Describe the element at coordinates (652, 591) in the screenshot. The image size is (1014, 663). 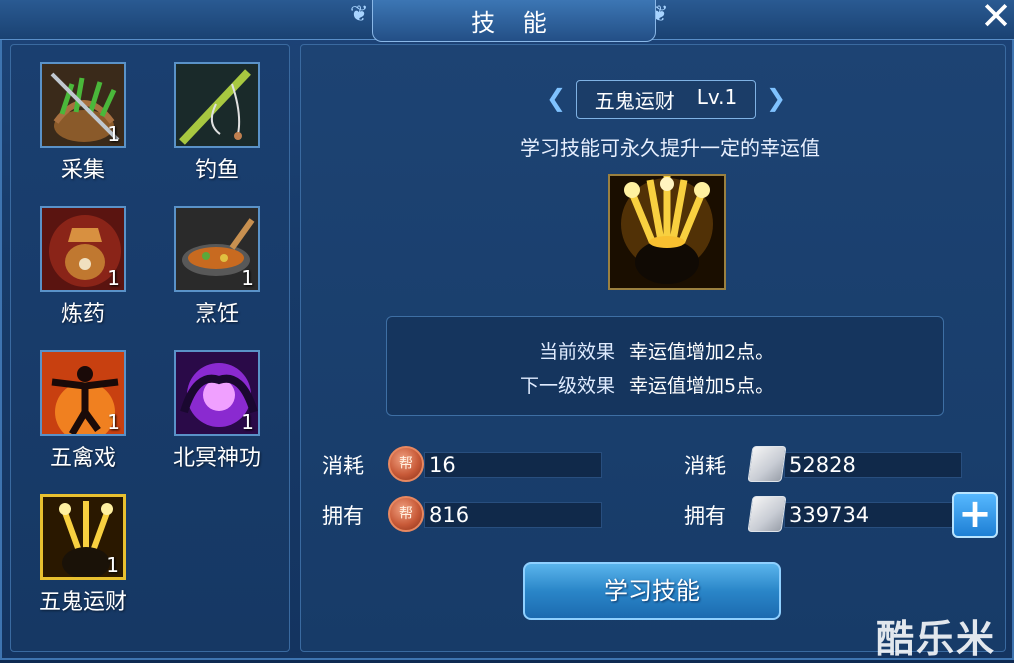
I see `learn-skill-button: 学习技能` at that location.